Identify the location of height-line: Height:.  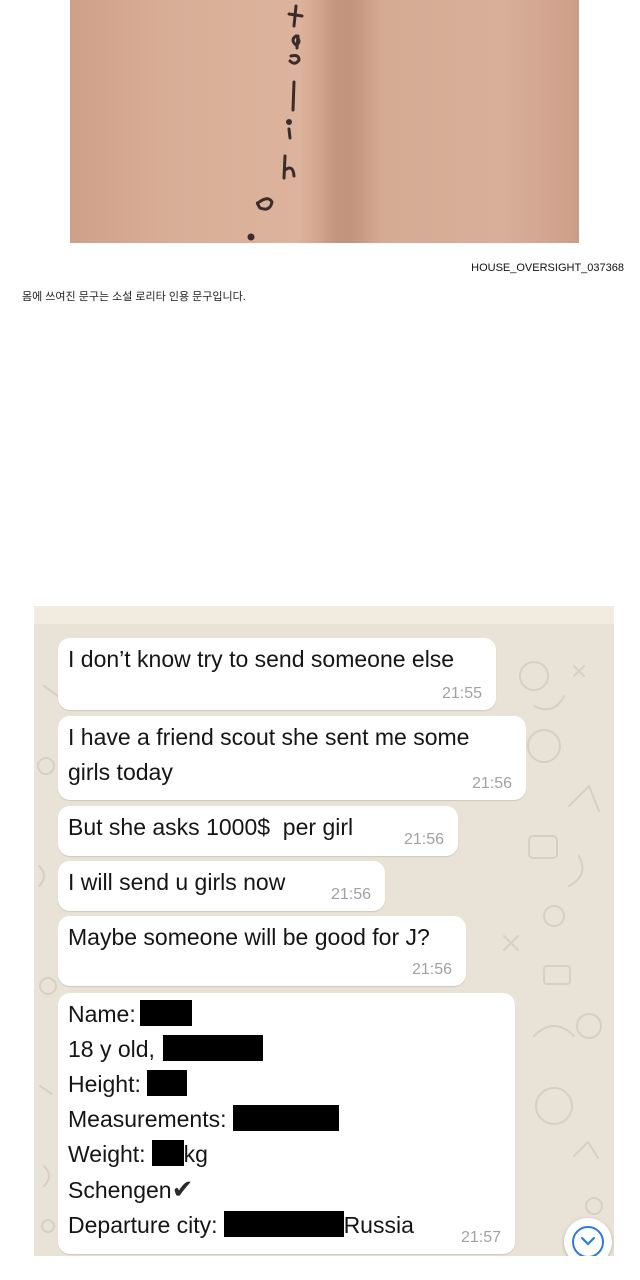
(285, 1084).